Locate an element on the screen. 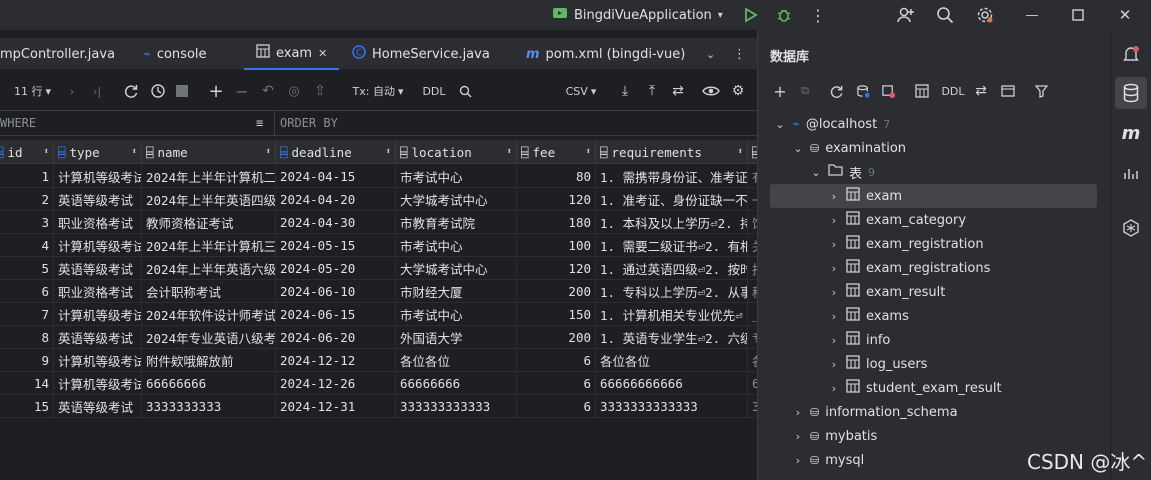 This screenshot has height=480, width=1151. cell-name: 66666666 is located at coordinates (209, 383).